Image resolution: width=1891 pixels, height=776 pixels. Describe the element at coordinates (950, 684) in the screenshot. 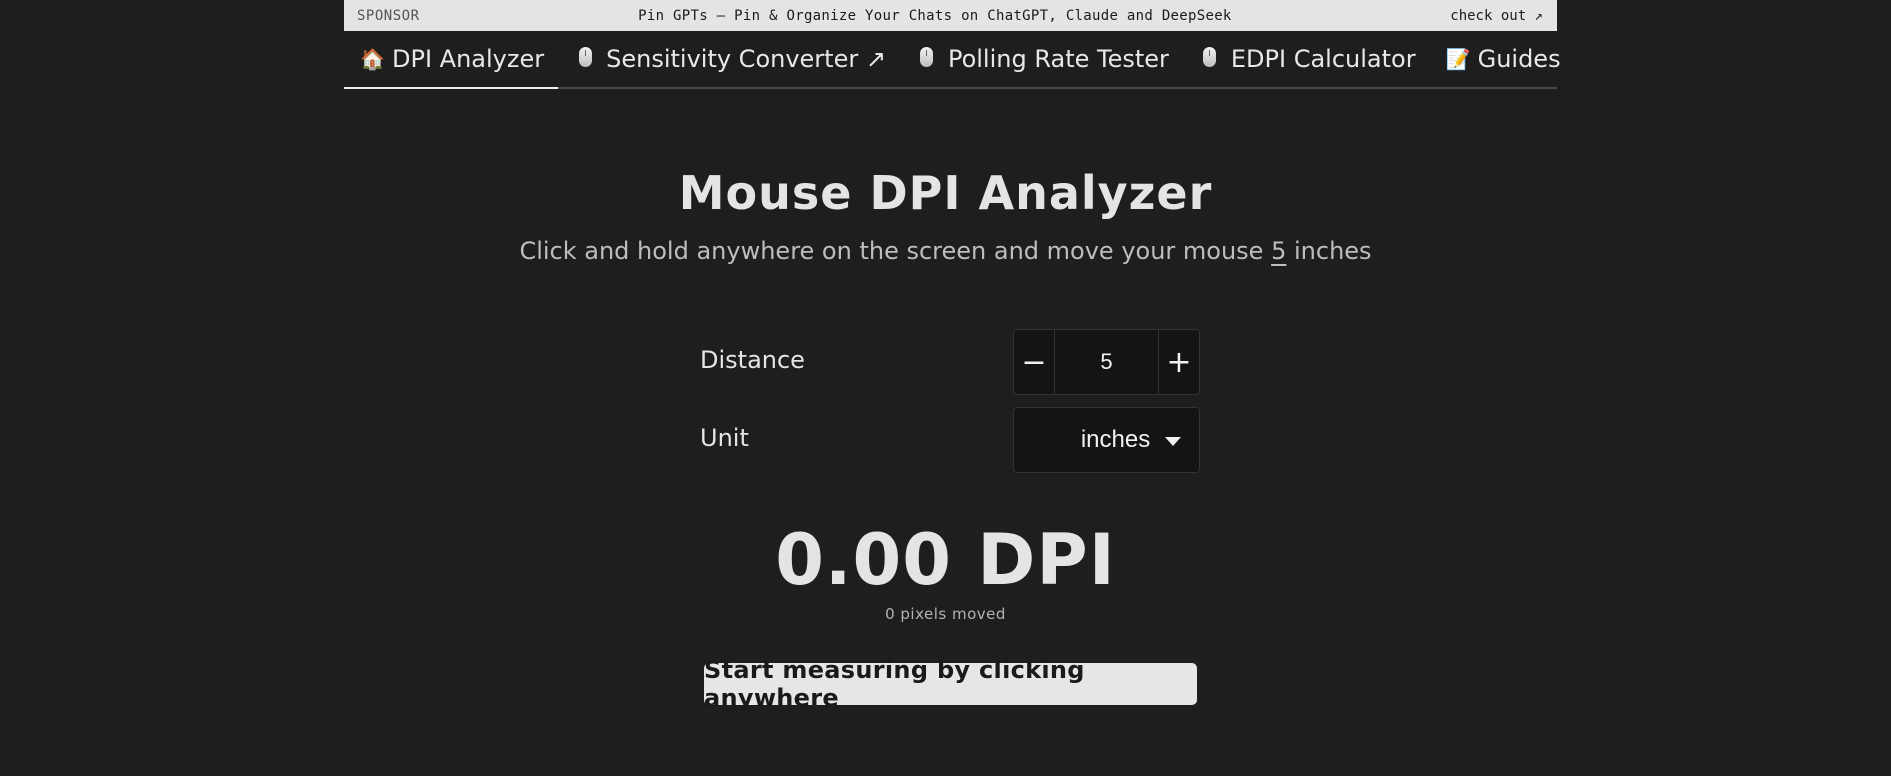

I see `start-measuring-button: Start measuring by clicking anywhere` at that location.